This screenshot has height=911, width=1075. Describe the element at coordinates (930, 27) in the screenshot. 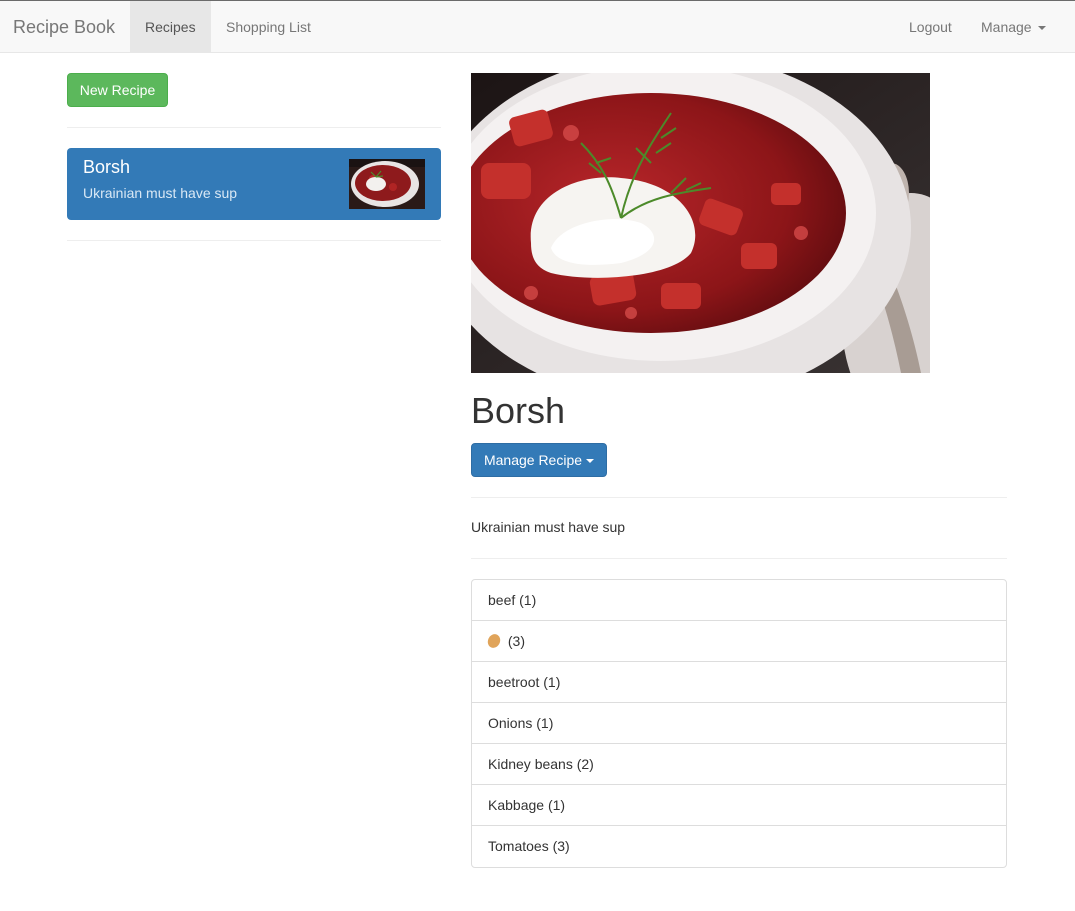

I see `logout-link: Logout` at that location.